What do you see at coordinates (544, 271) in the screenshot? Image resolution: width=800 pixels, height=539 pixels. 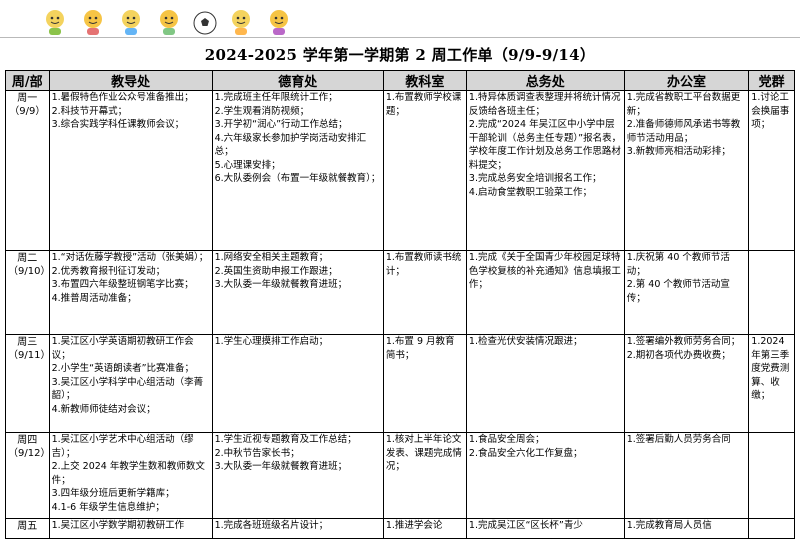 I see `task-item: 1.完成《关于全国青少年校园足球特色学校复核的补充通知》信息填报工作；` at bounding box center [544, 271].